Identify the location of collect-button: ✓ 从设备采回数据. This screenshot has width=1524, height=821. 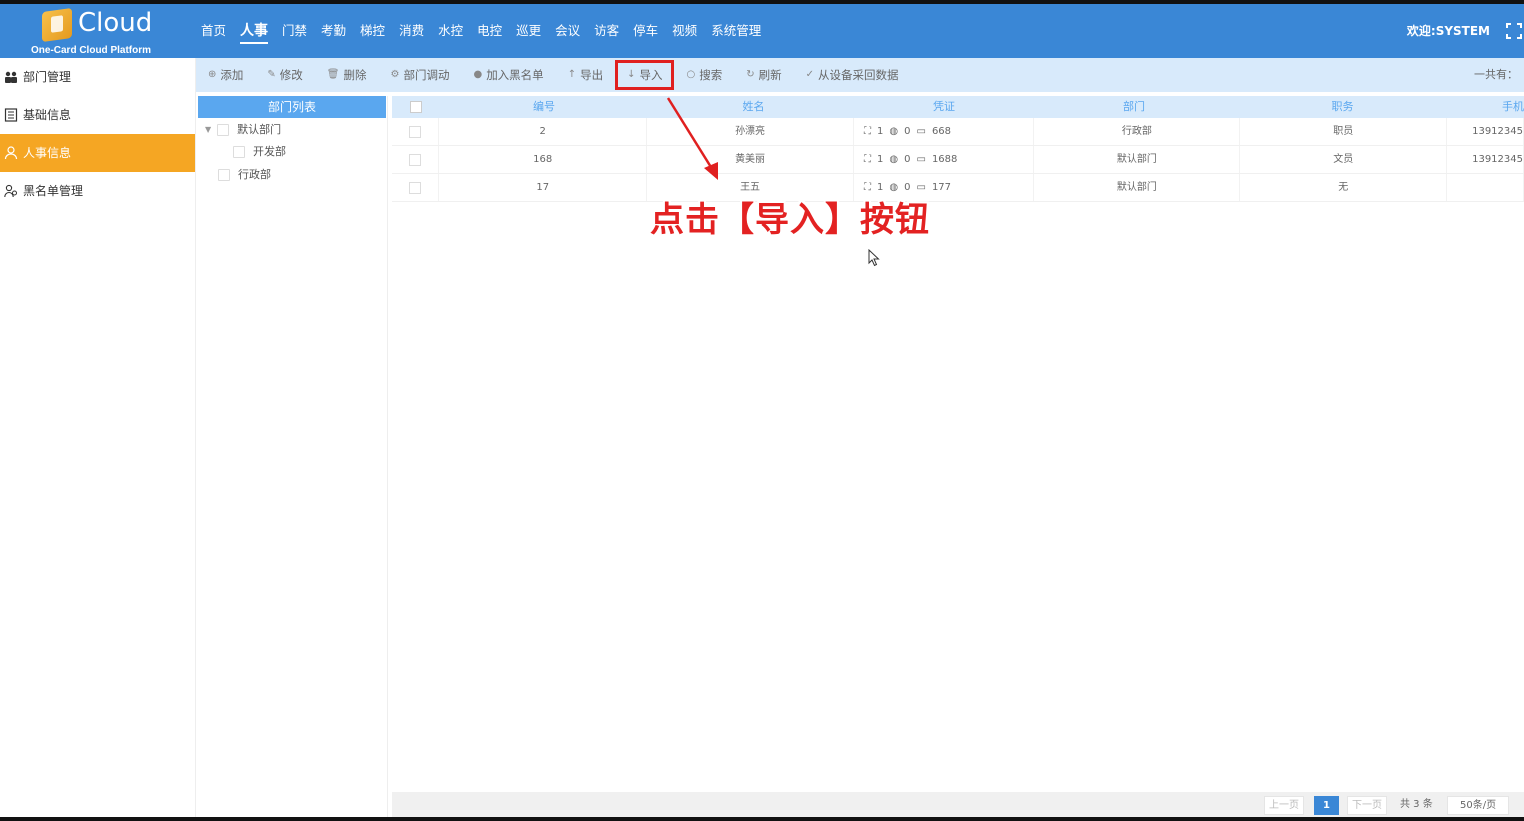
(852, 75).